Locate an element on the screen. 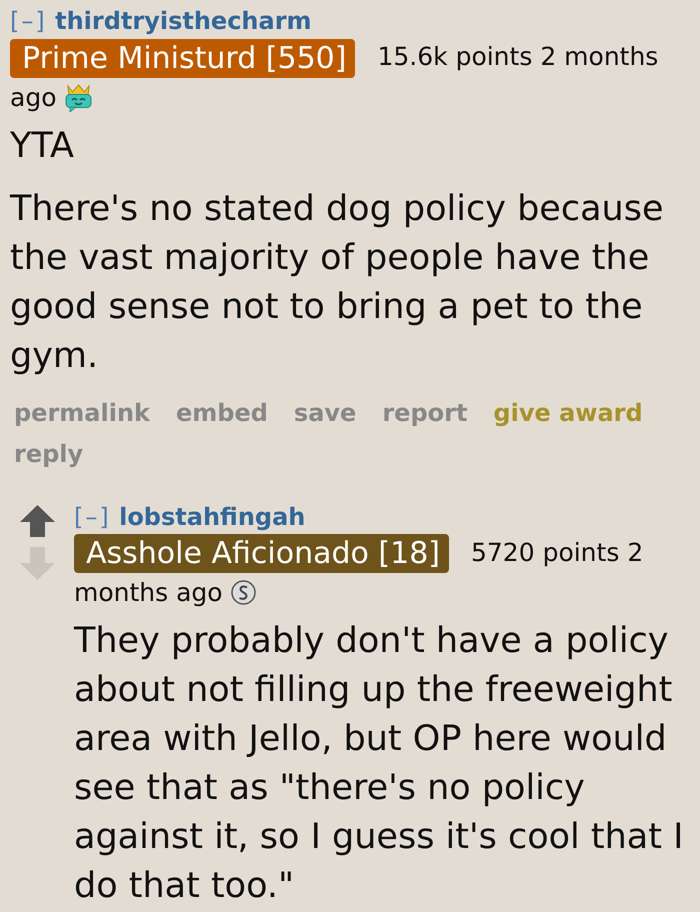 The image size is (700, 912). points-text: 15.6k points is located at coordinates (454, 56).